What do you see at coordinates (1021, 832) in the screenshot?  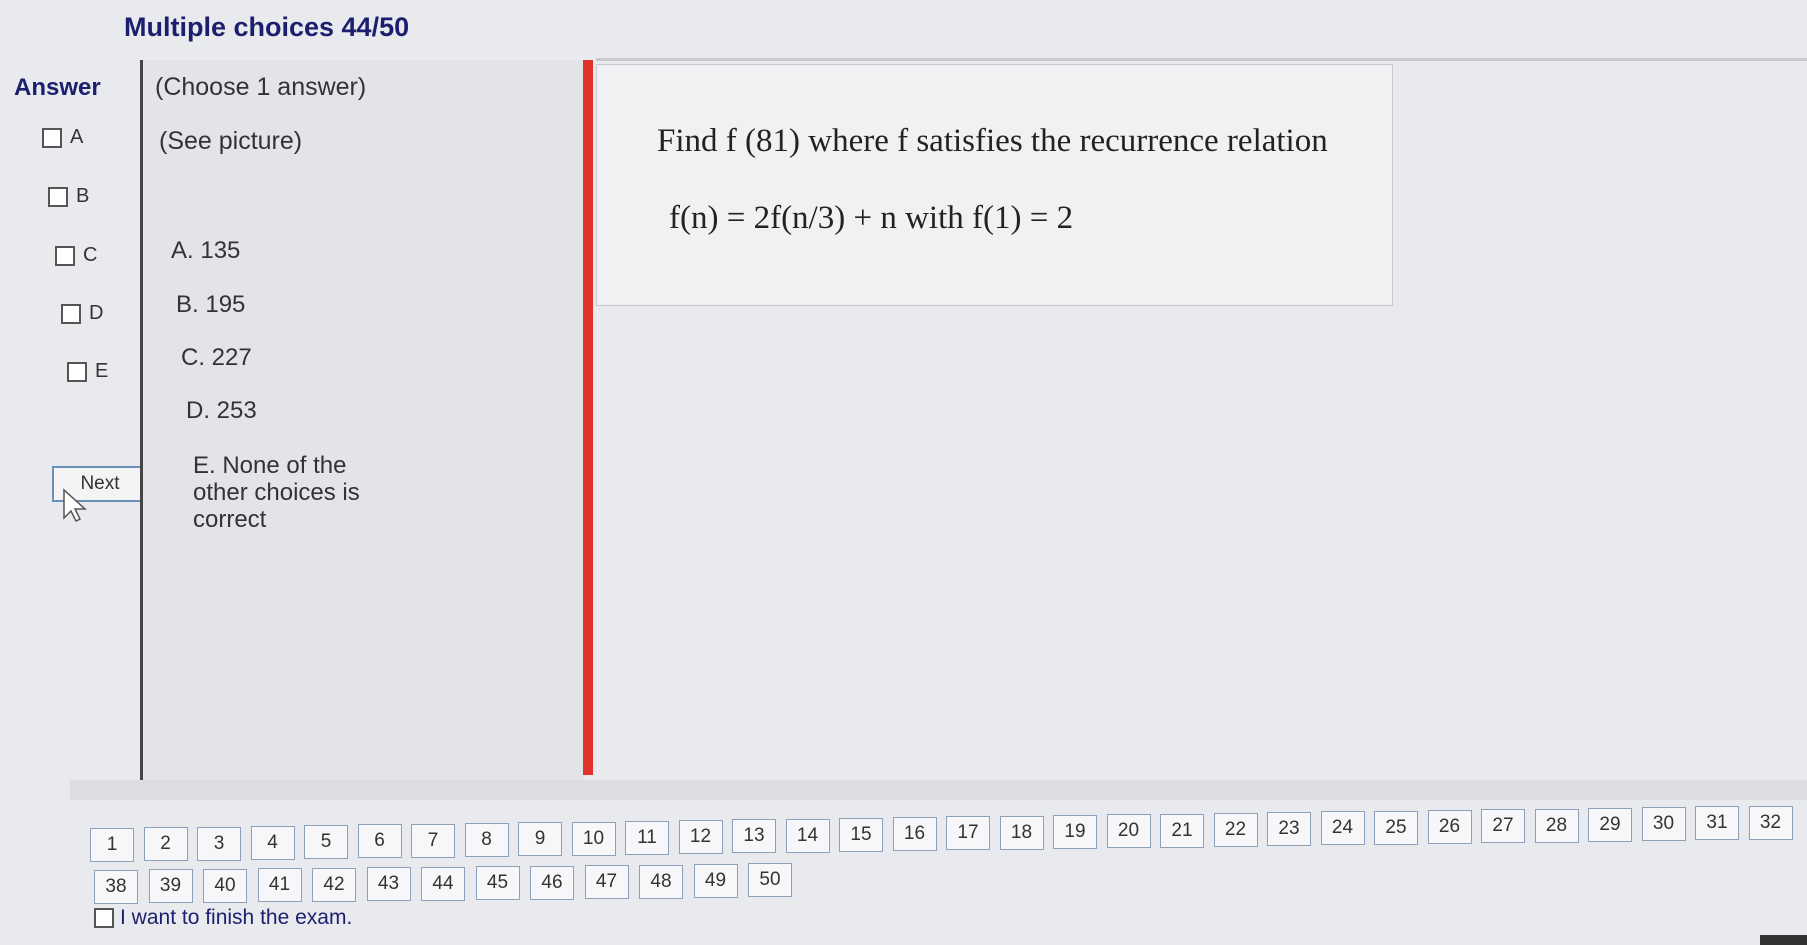 I see `question-nav-button: 18` at bounding box center [1021, 832].